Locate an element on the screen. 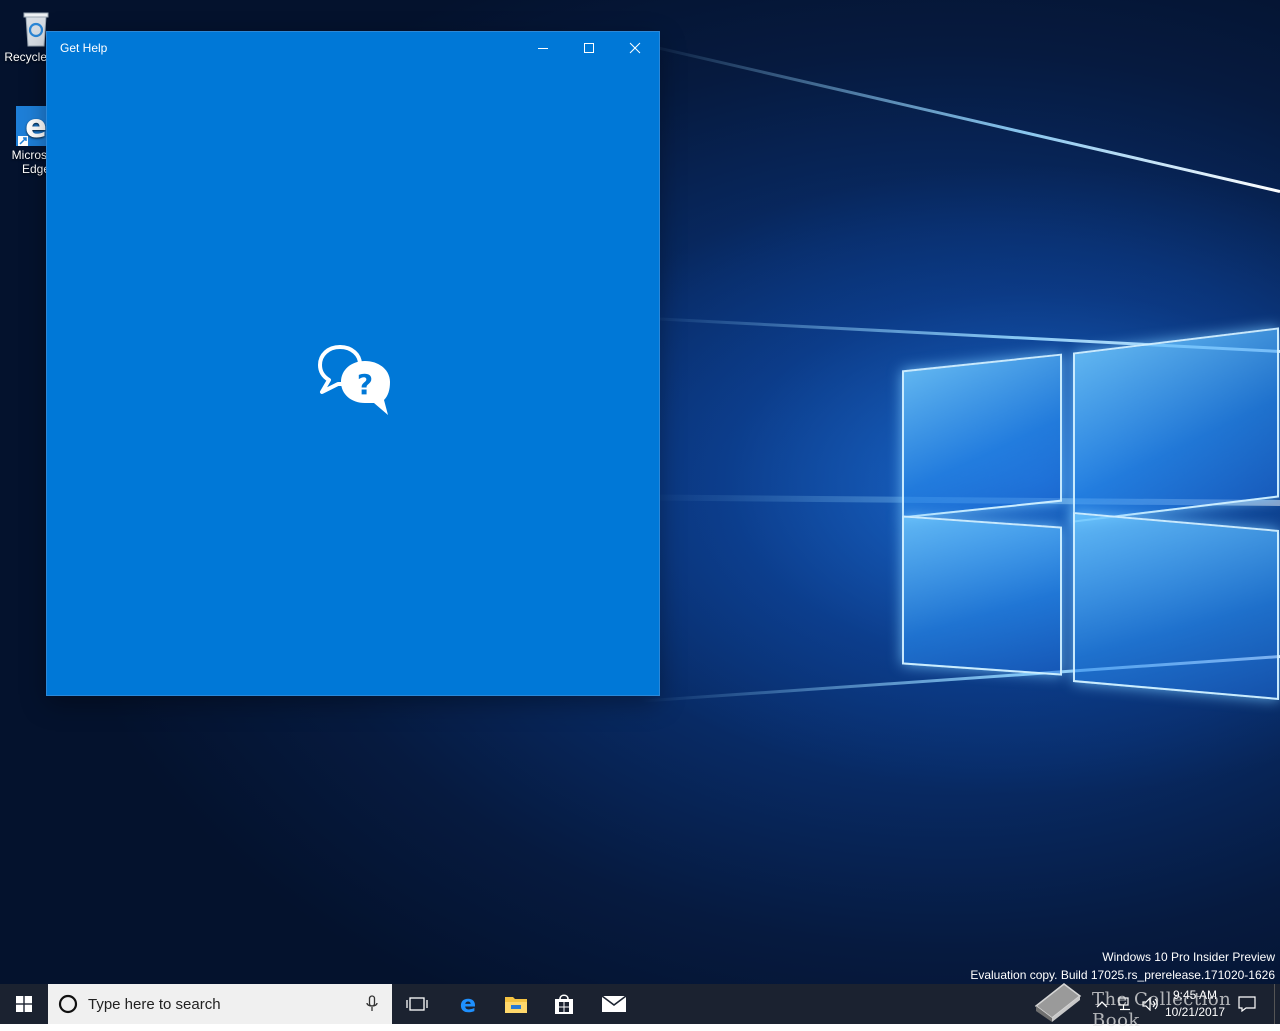  taskbar-mail-button is located at coordinates (614, 1004).